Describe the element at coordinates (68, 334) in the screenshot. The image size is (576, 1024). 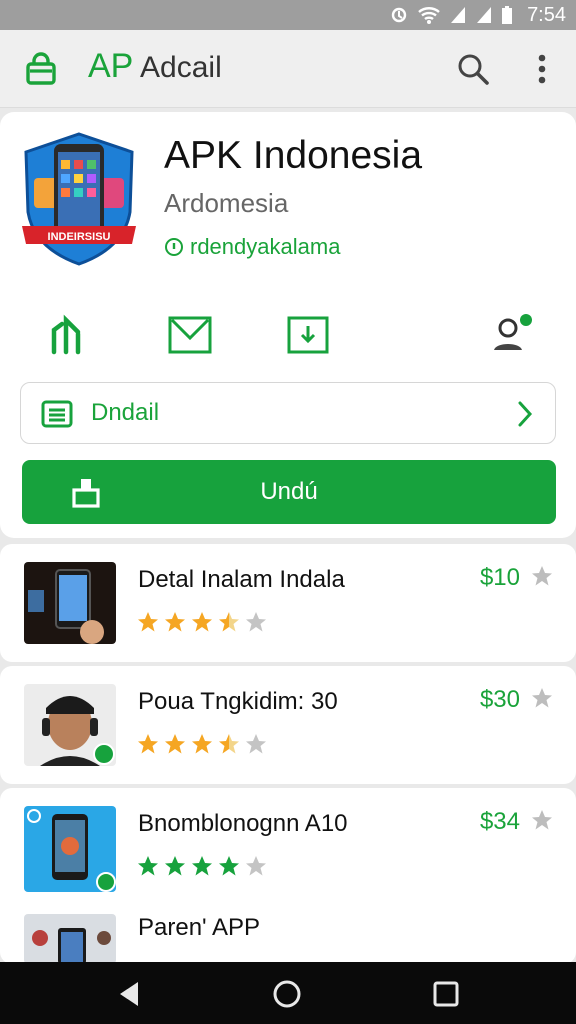
I see `share-icon` at that location.